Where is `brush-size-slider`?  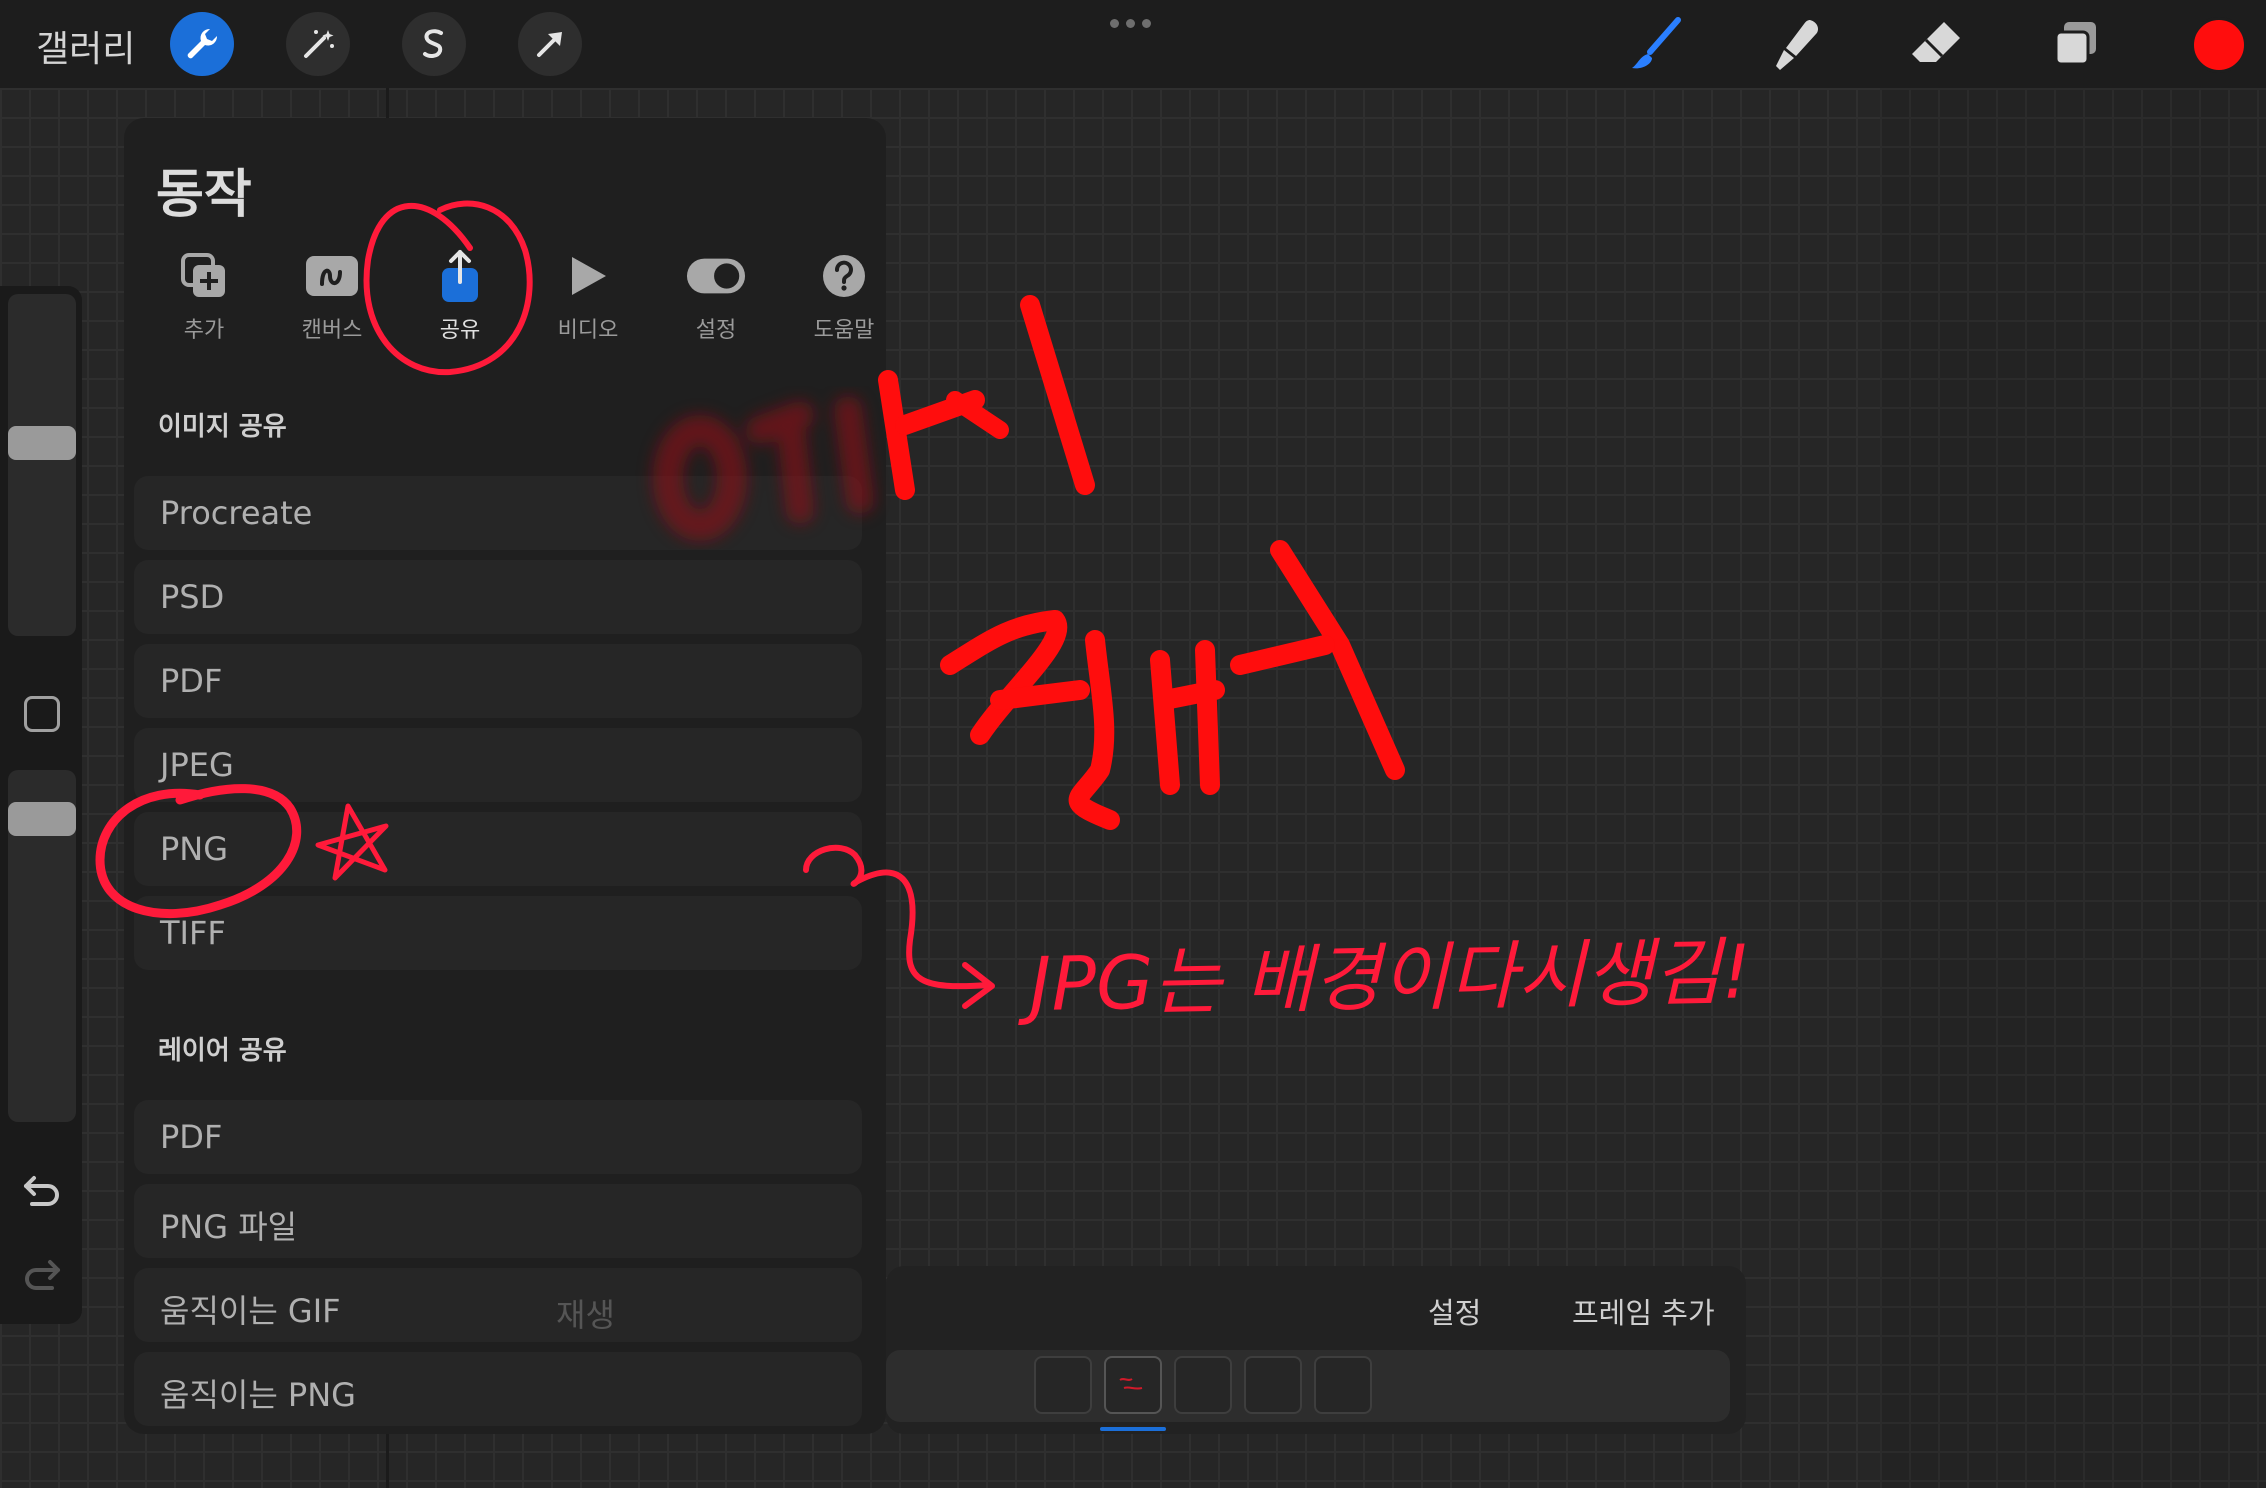
brush-size-slider is located at coordinates (42, 465).